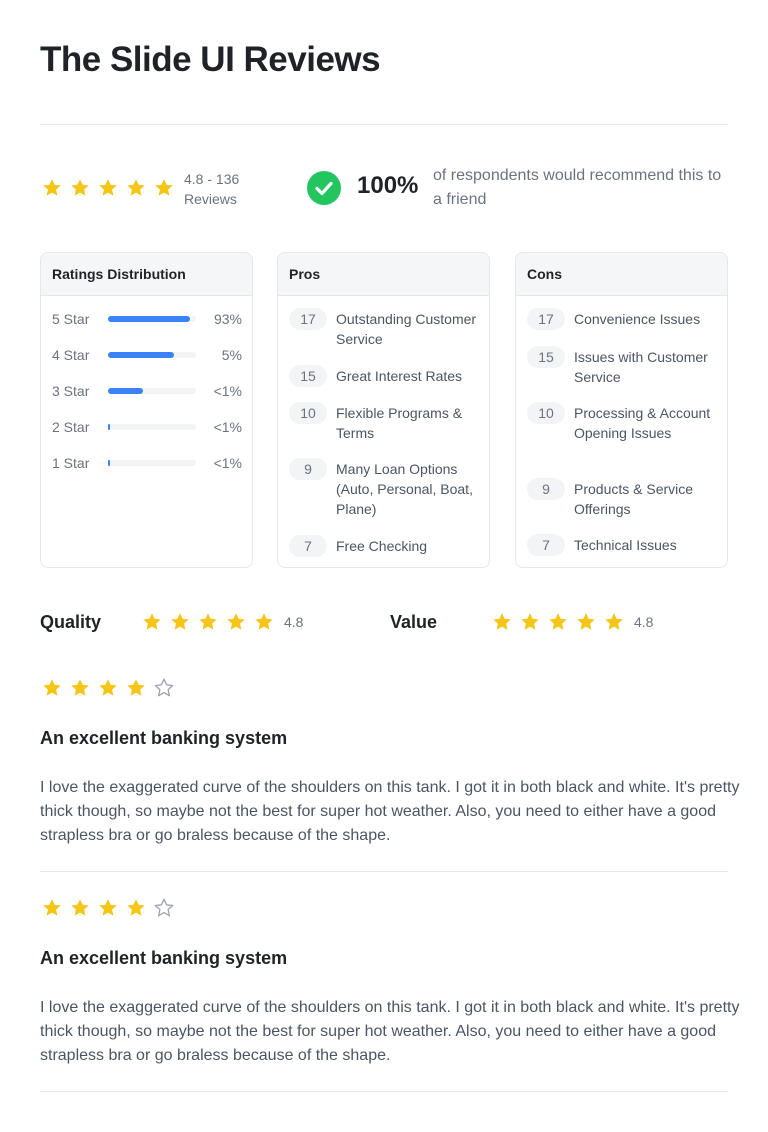 This screenshot has height=1132, width=768. I want to click on header-divider, so click(384, 124).